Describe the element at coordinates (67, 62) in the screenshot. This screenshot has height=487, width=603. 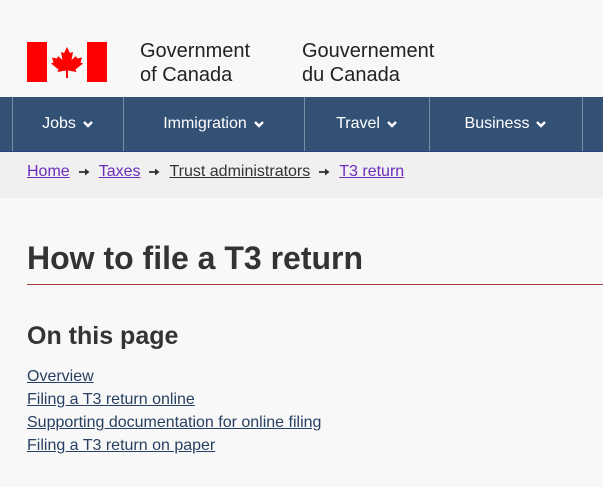
I see `canada-flag-icon` at that location.